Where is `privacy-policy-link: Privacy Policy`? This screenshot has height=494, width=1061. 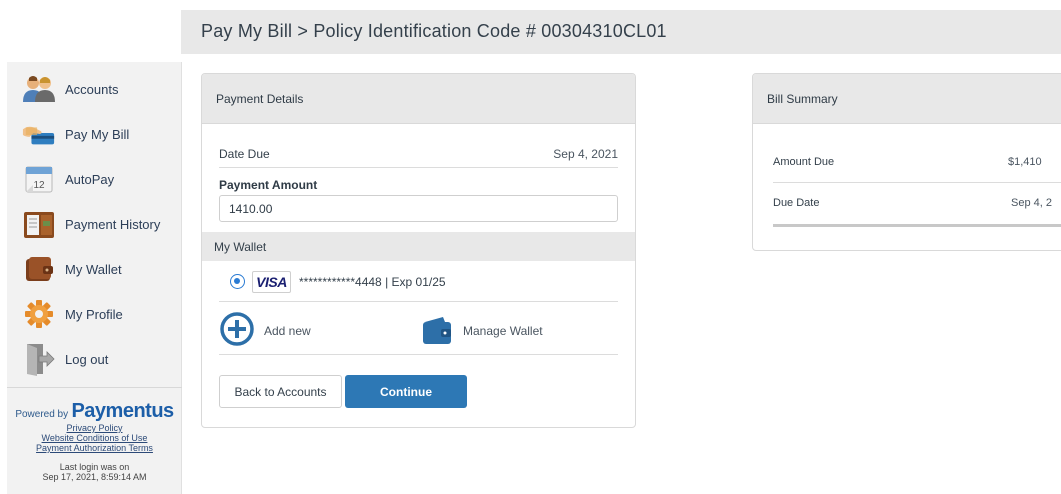
privacy-policy-link: Privacy Policy is located at coordinates (94, 428).